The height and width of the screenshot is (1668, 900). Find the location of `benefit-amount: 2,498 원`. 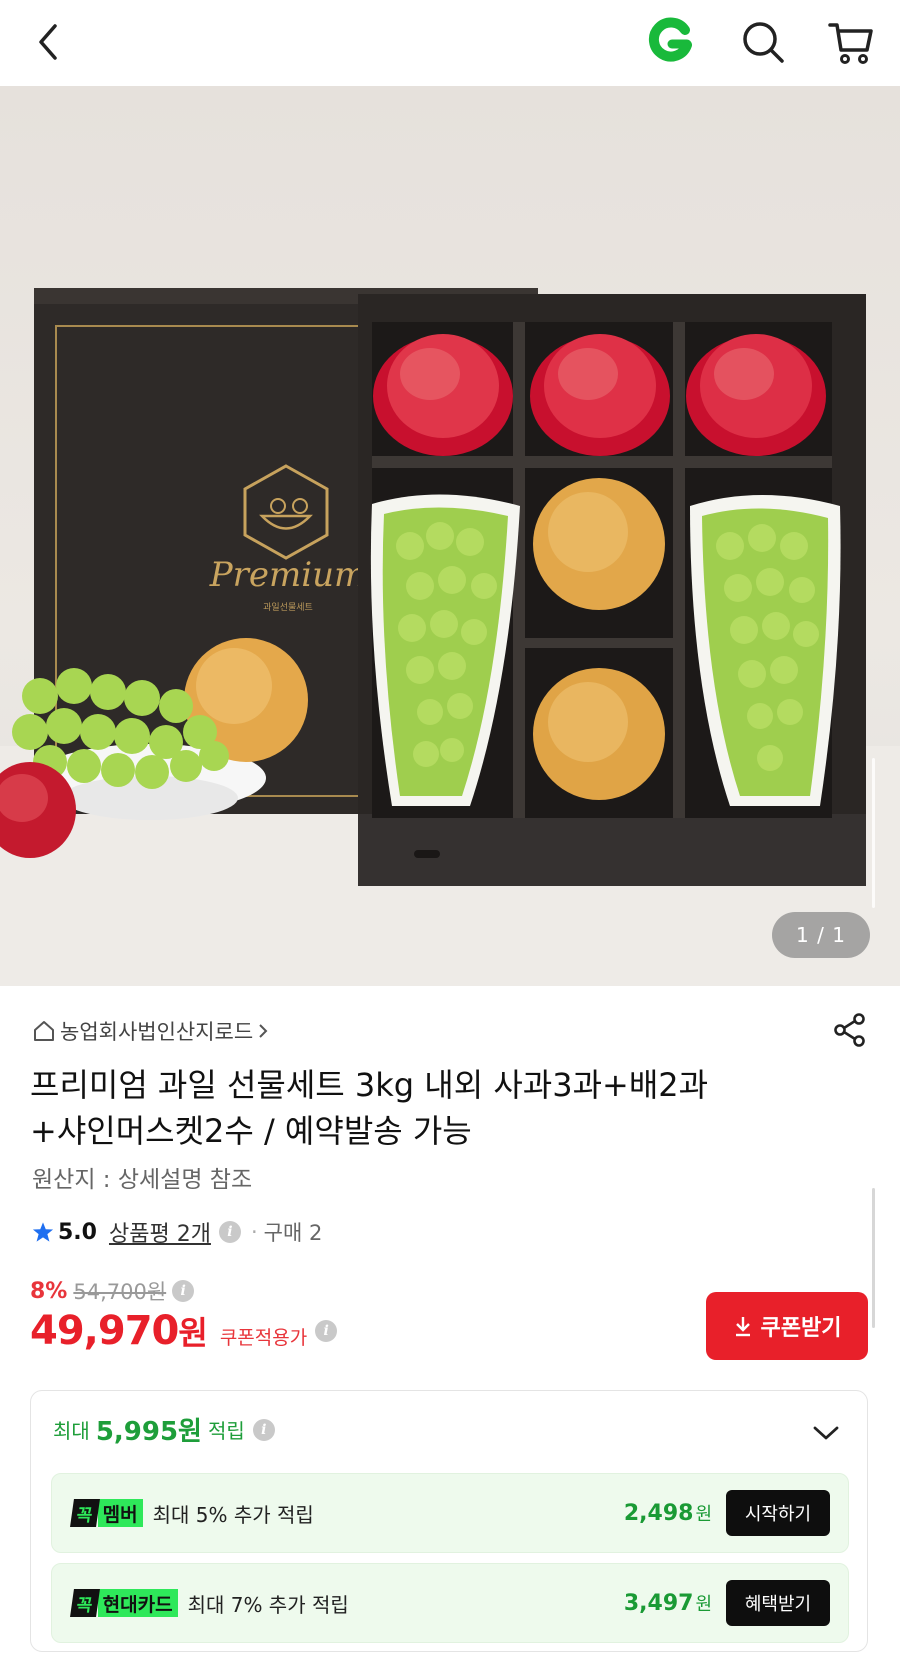

benefit-amount: 2,498 원 is located at coordinates (668, 1513).